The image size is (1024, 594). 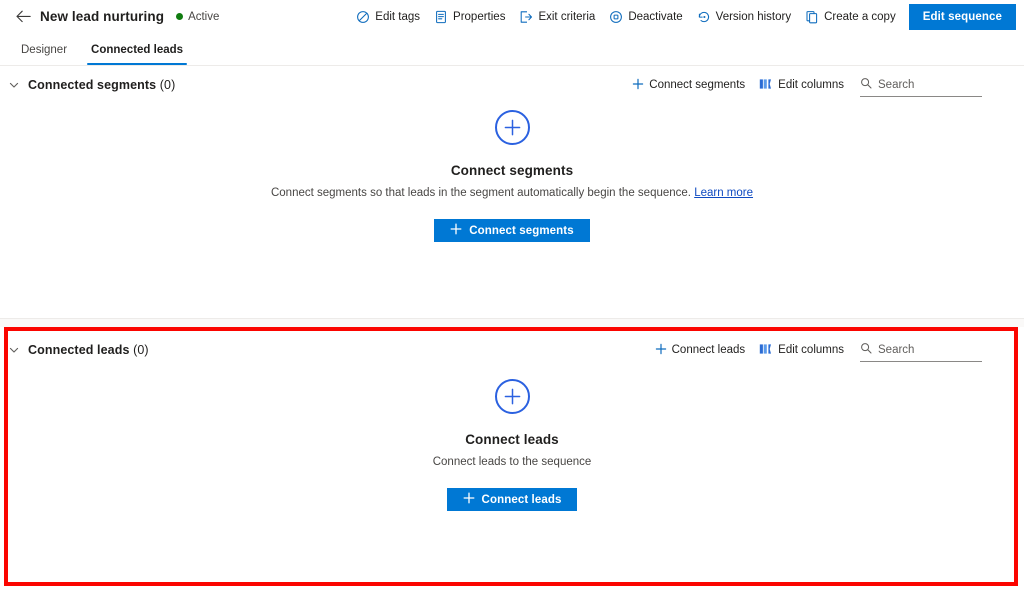 I want to click on connected-leads-actions: Connect leads Edit columns, so click(x=815, y=350).